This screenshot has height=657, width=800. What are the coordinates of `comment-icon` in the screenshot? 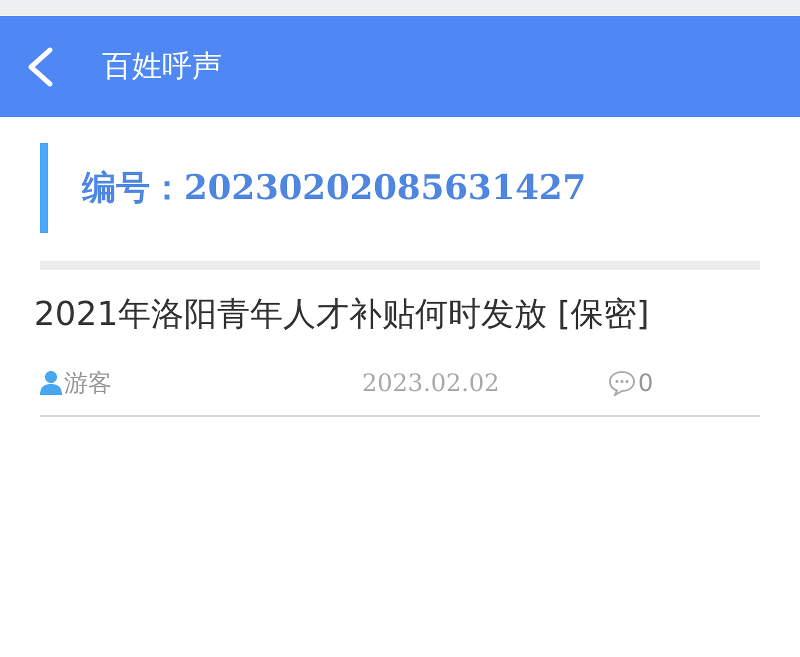 It's located at (622, 383).